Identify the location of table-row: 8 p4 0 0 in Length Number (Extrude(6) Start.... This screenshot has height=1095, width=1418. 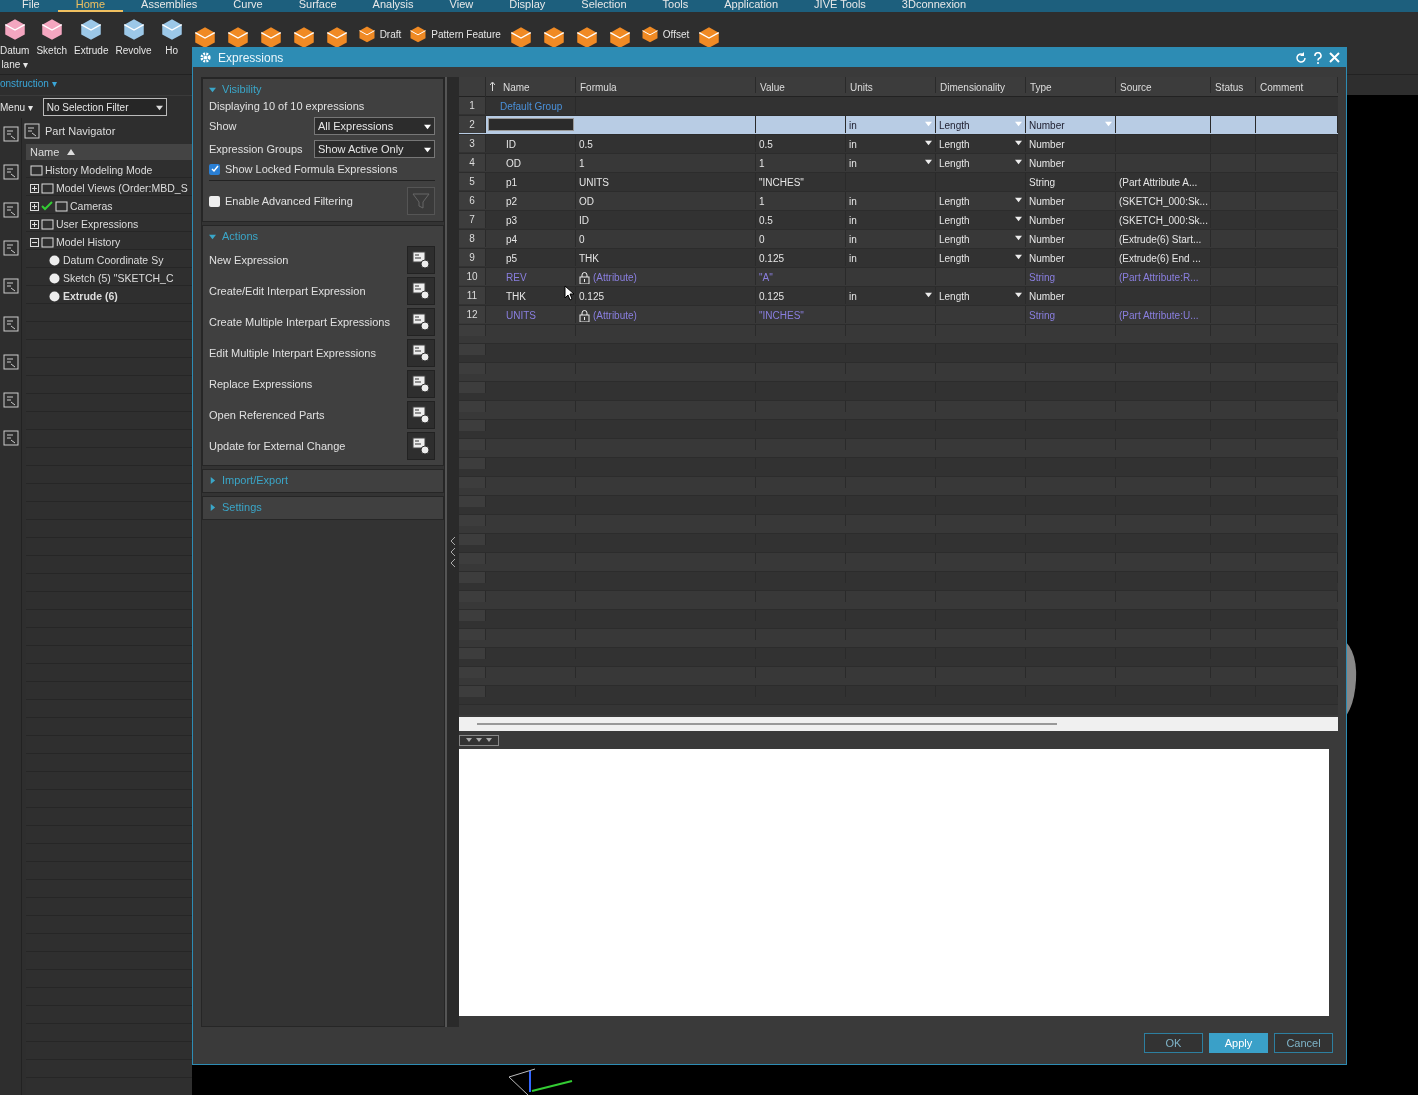
(898, 239).